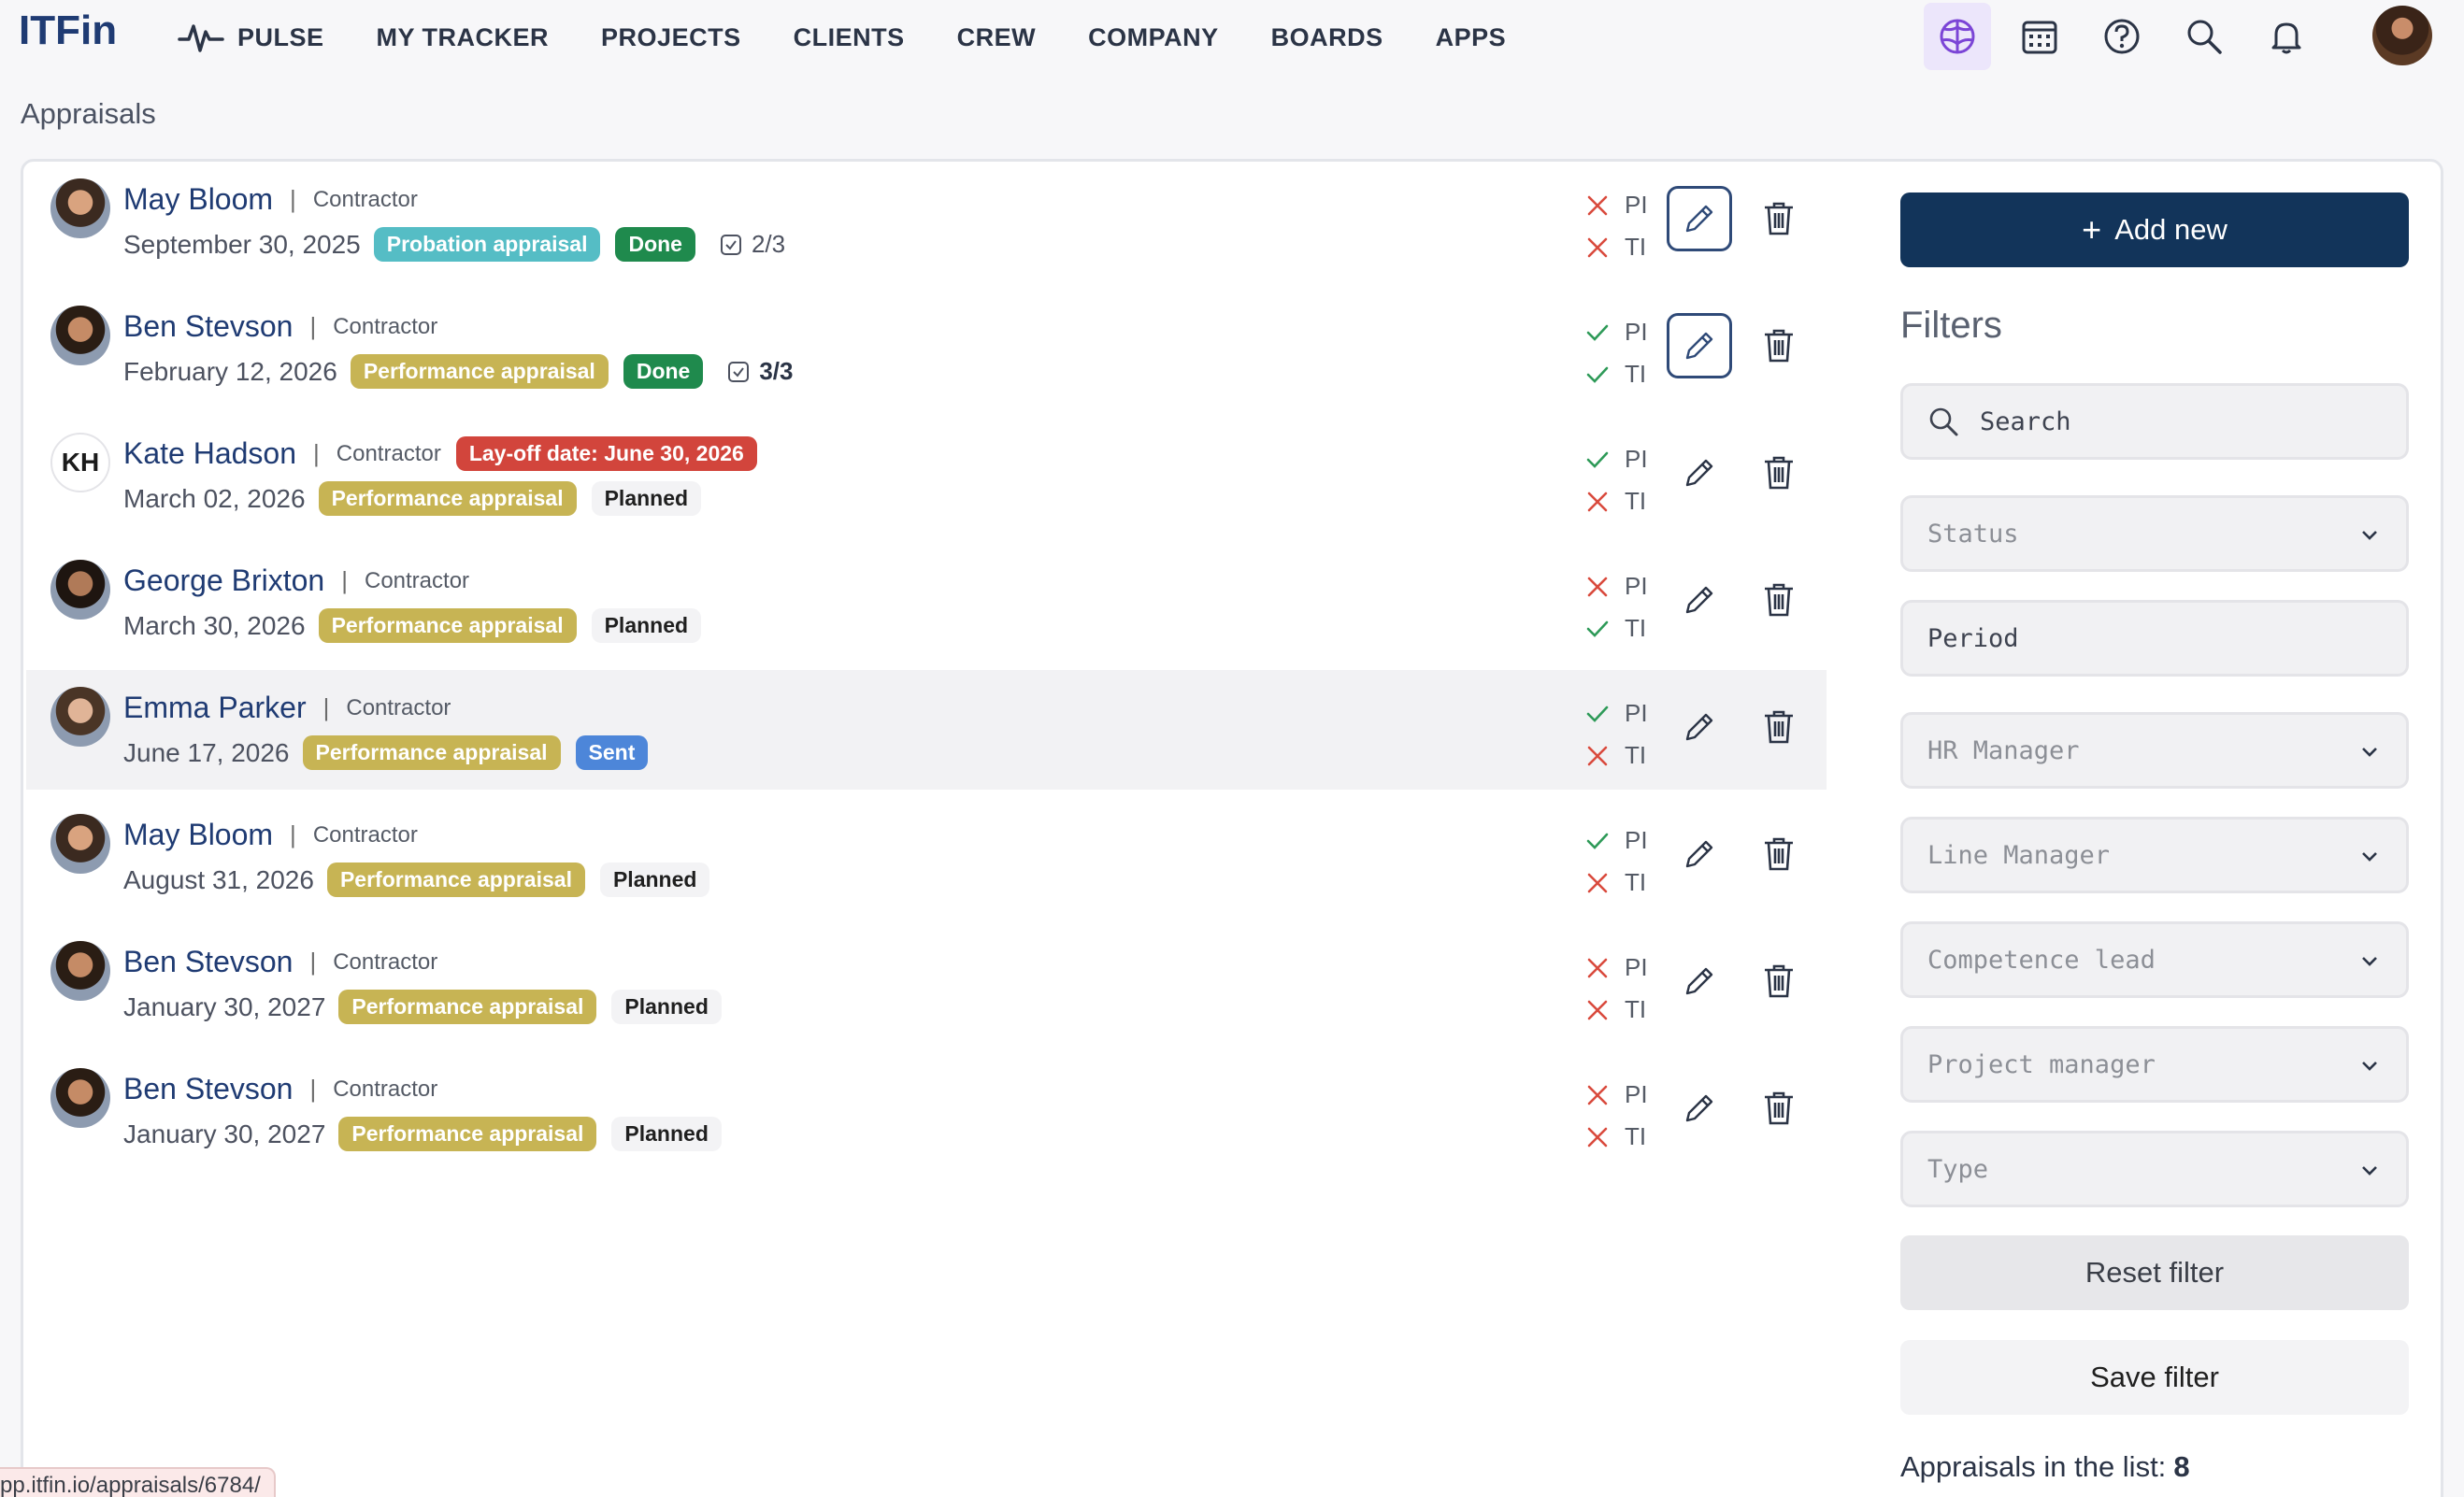  I want to click on employee-name: Emma Parker, so click(215, 708).